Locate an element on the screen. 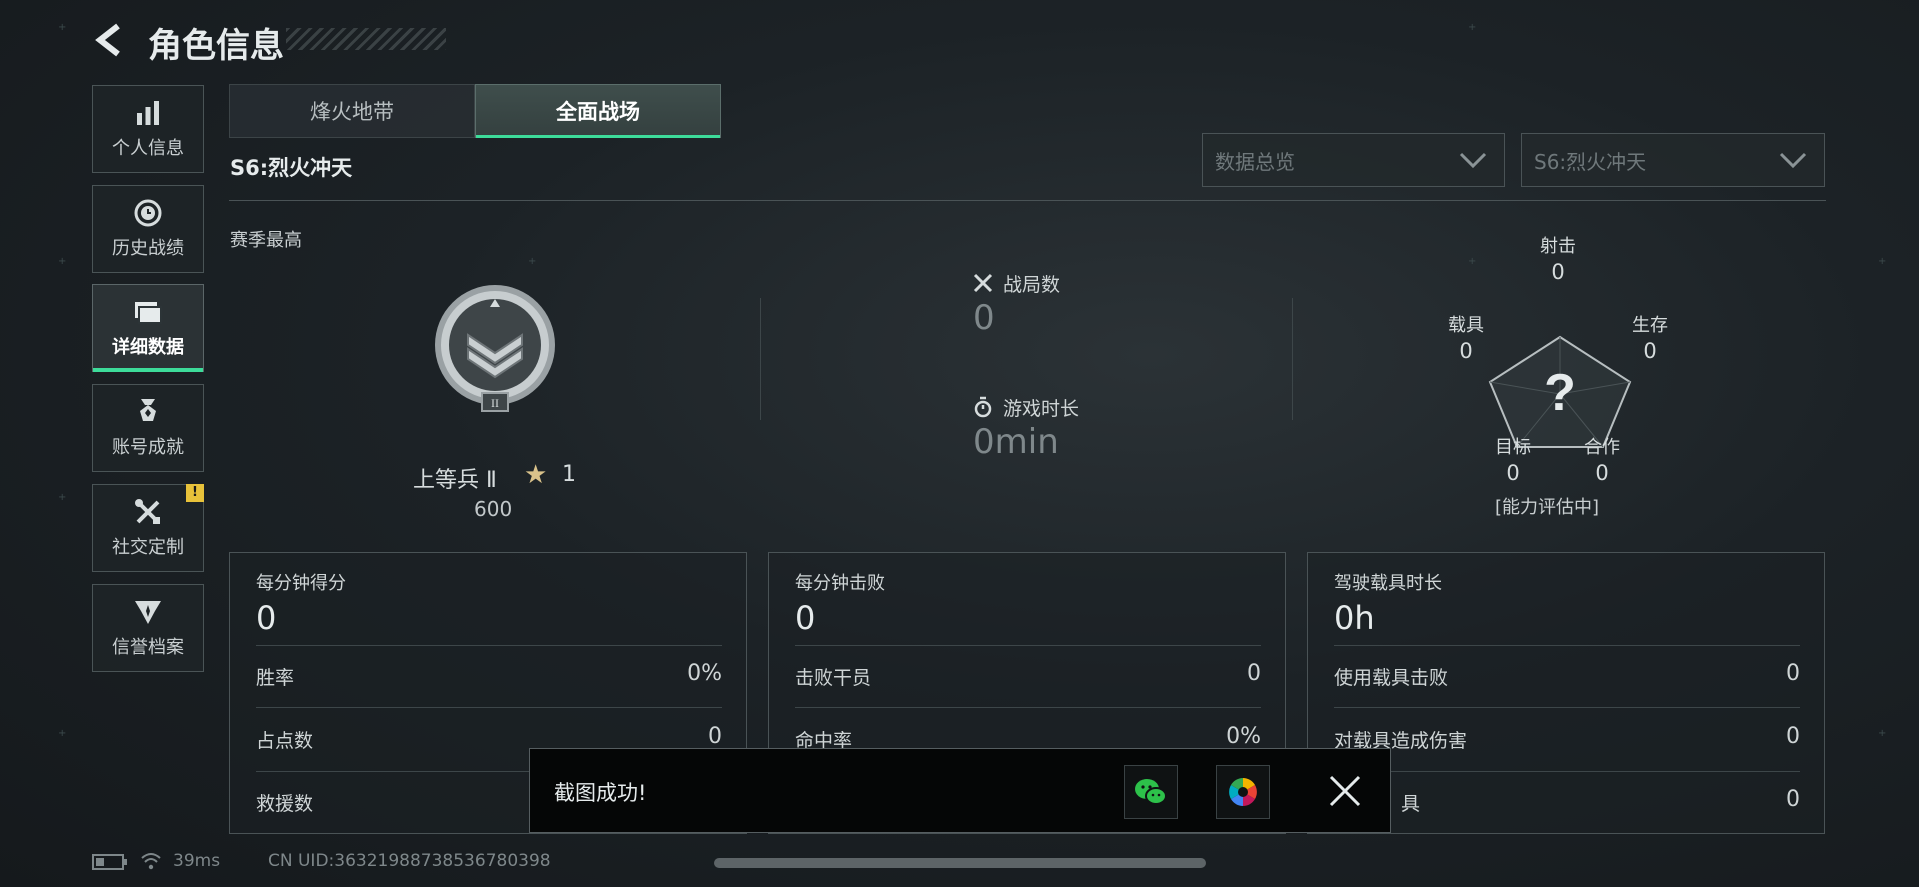  rank-points: 600 is located at coordinates (493, 509).